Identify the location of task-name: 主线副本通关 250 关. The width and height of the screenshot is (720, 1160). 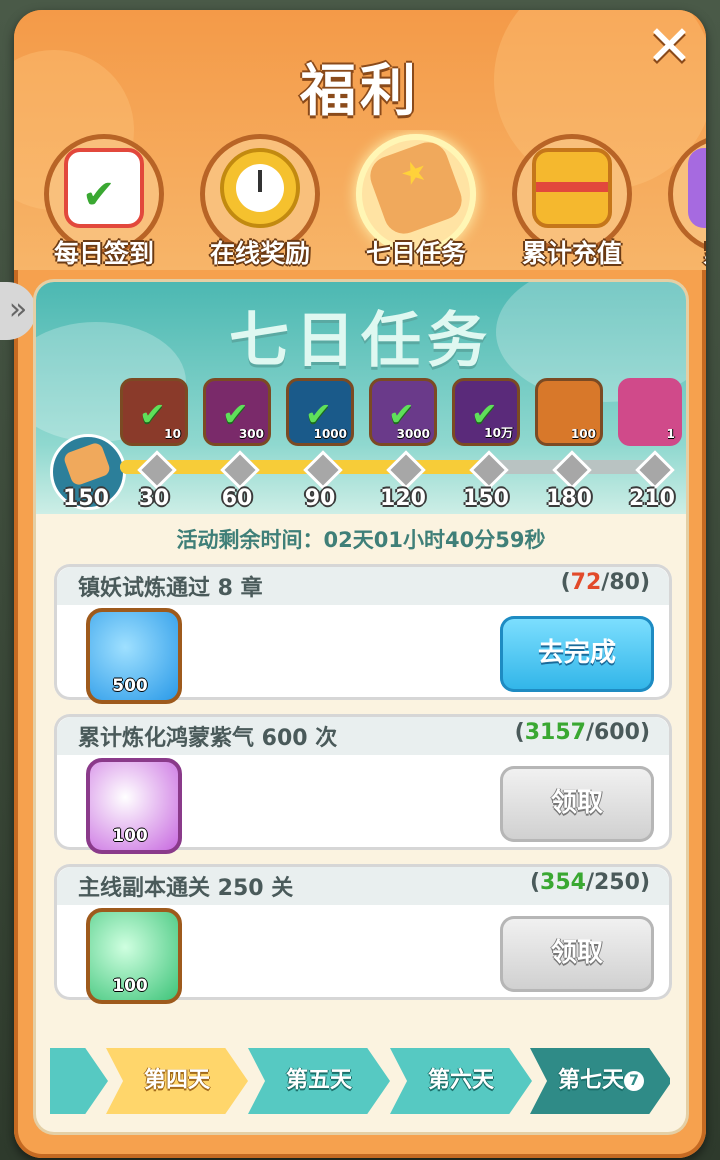
(186, 888).